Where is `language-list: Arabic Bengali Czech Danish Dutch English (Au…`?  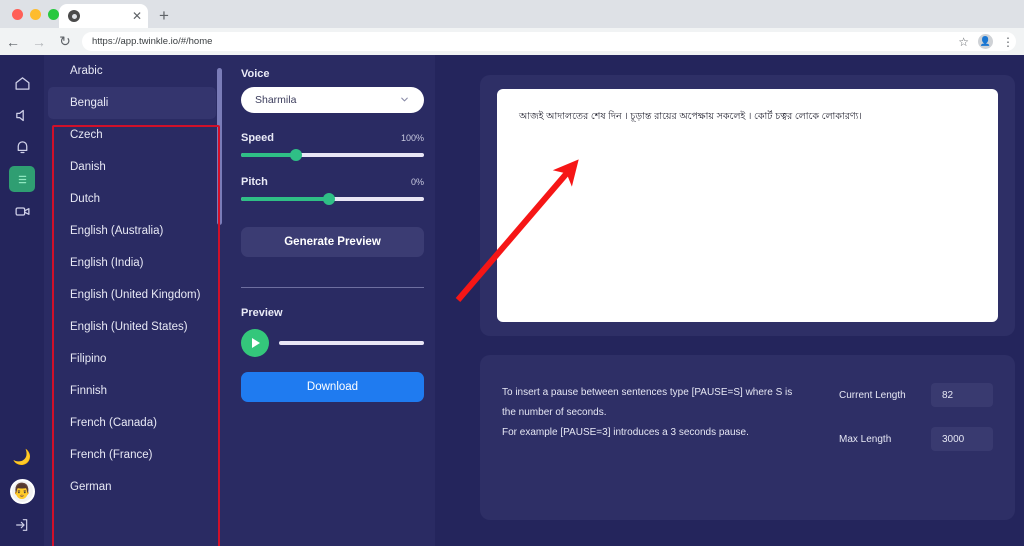
language-list: Arabic Bengali Czech Danish Dutch English (Au… is located at coordinates (133, 279).